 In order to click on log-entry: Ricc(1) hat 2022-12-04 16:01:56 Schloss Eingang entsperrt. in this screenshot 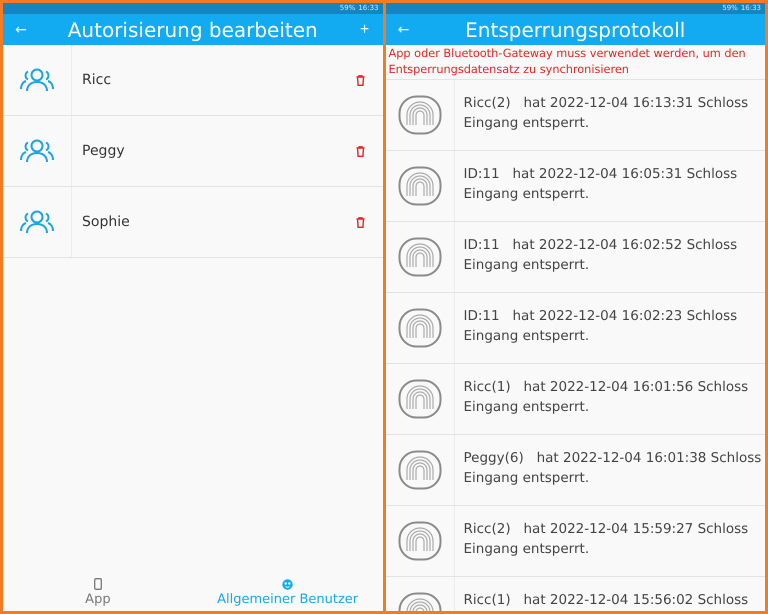, I will do `click(605, 397)`.